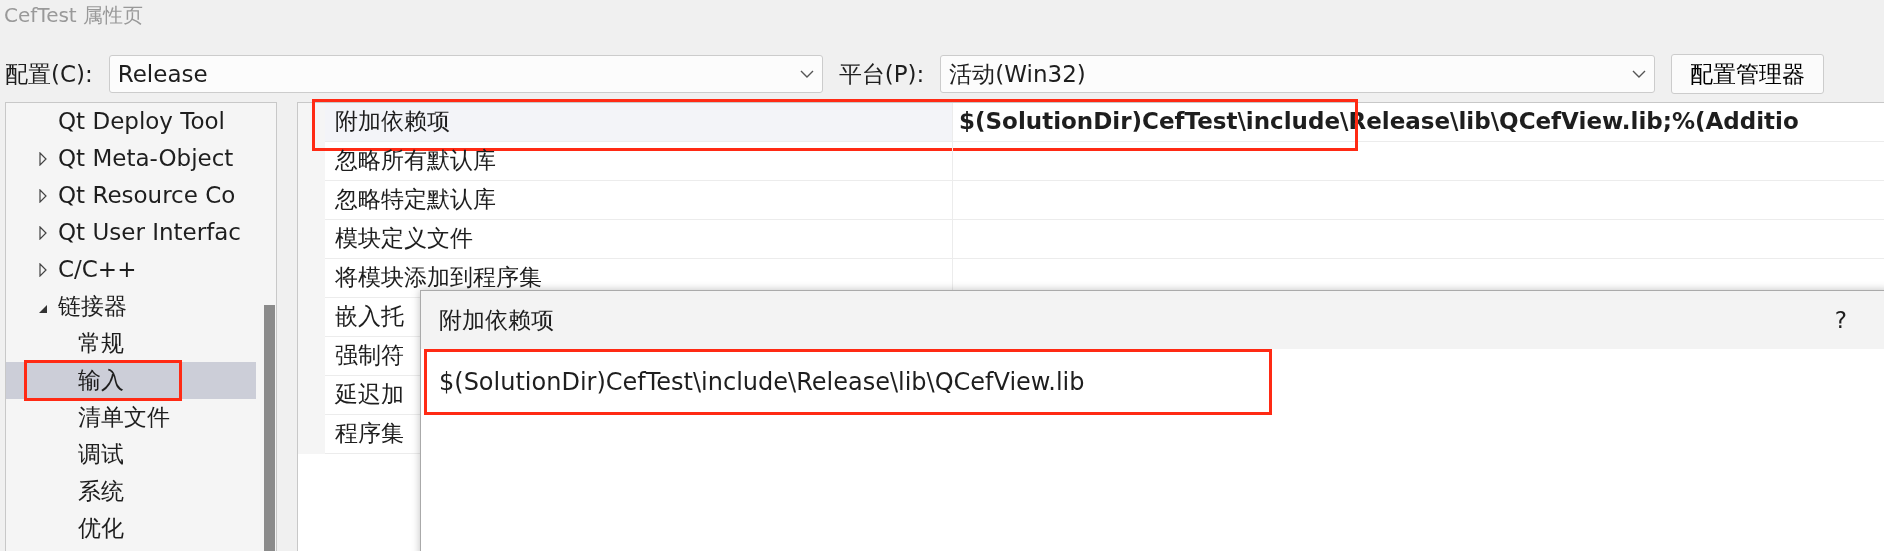  I want to click on configuration-dropdown: Release, so click(465, 74).